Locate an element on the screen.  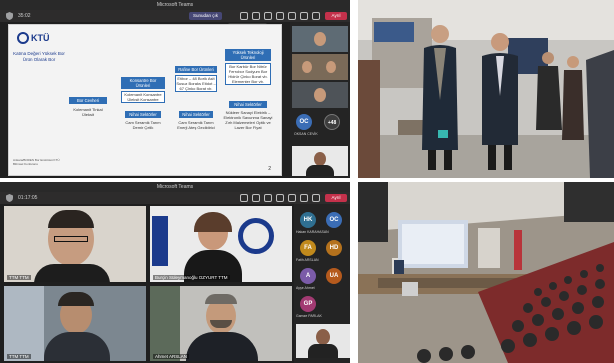
participant-name: Fatih ARSLAN is located at coordinates (307, 260).